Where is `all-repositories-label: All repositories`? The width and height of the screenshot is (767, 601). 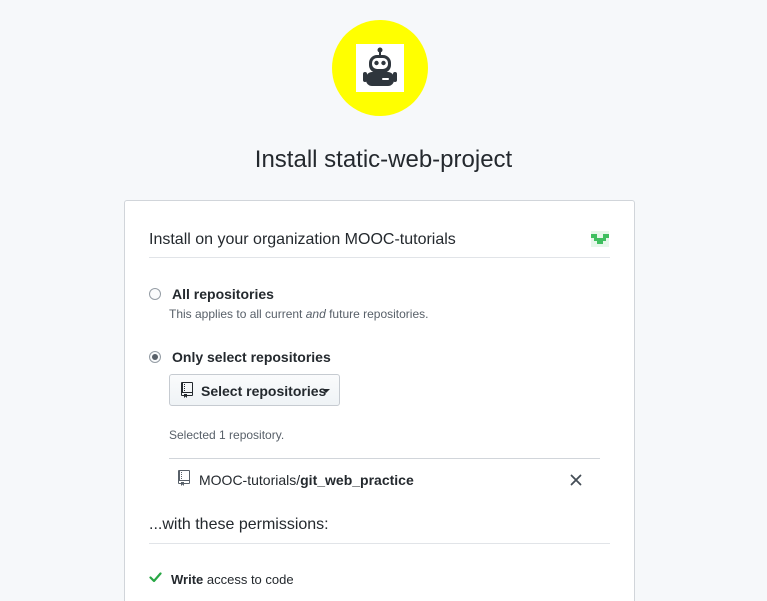 all-repositories-label: All repositories is located at coordinates (223, 294).